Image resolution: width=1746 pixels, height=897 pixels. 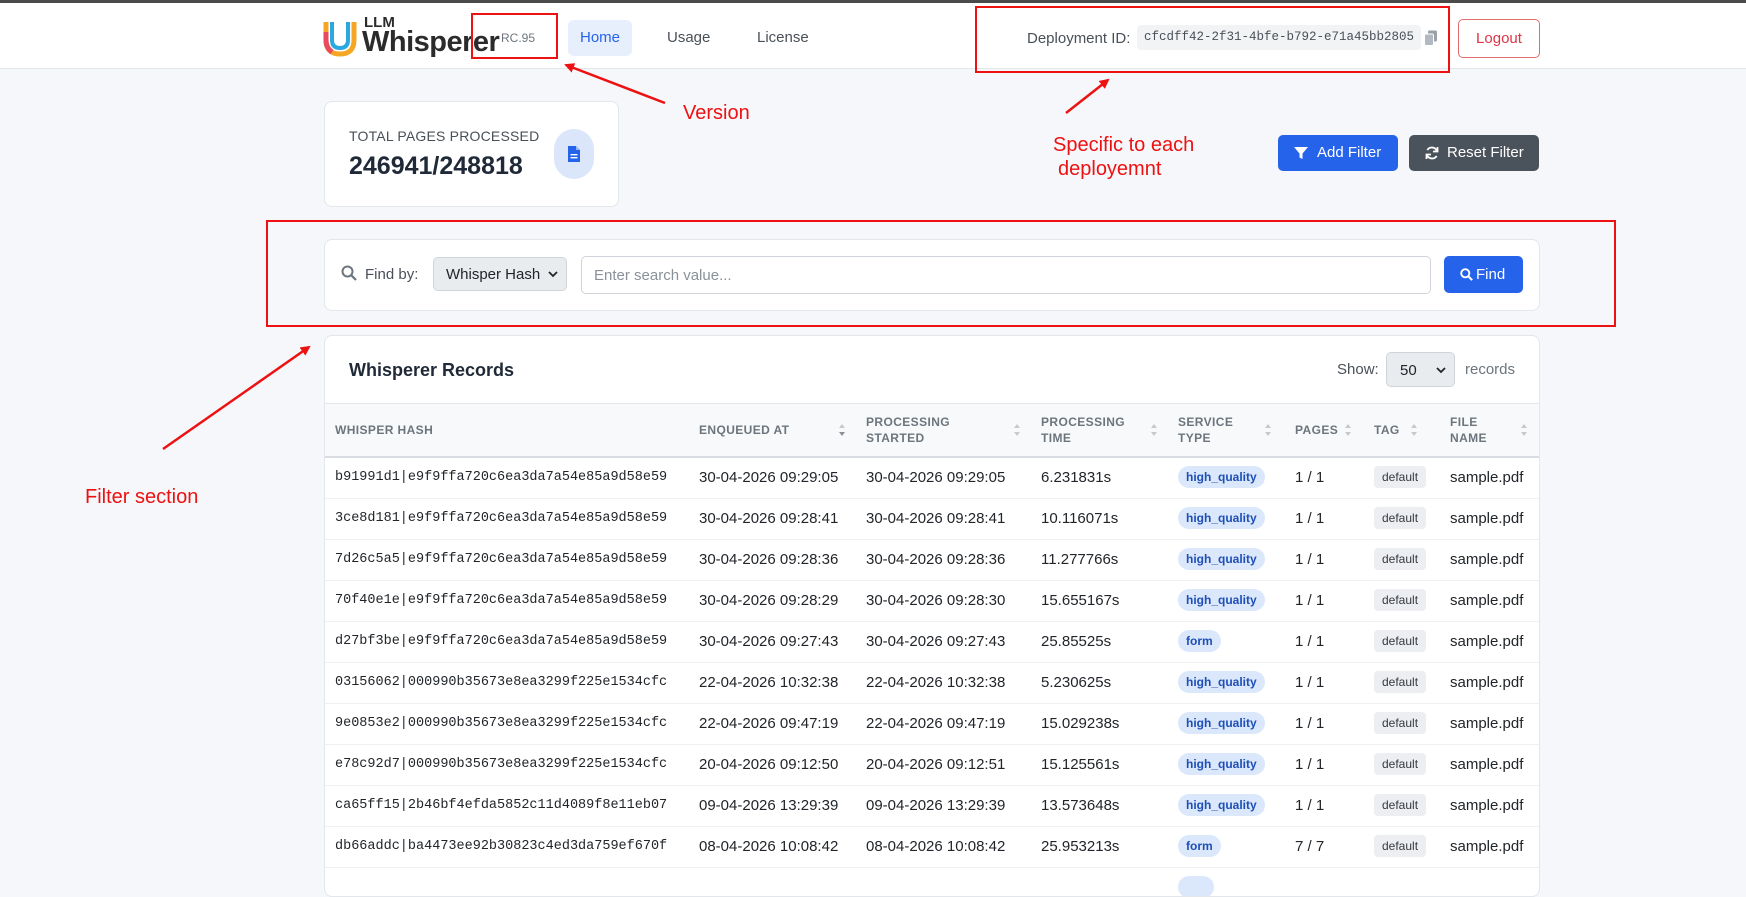 I want to click on annotation-arrow-filter, so click(x=236, y=398).